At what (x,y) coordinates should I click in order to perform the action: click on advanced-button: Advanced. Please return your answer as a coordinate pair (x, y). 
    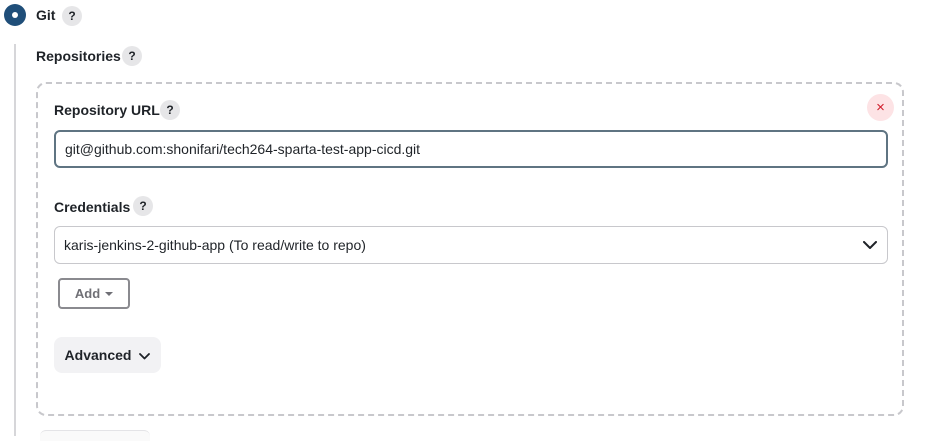
    Looking at the image, I should click on (107, 355).